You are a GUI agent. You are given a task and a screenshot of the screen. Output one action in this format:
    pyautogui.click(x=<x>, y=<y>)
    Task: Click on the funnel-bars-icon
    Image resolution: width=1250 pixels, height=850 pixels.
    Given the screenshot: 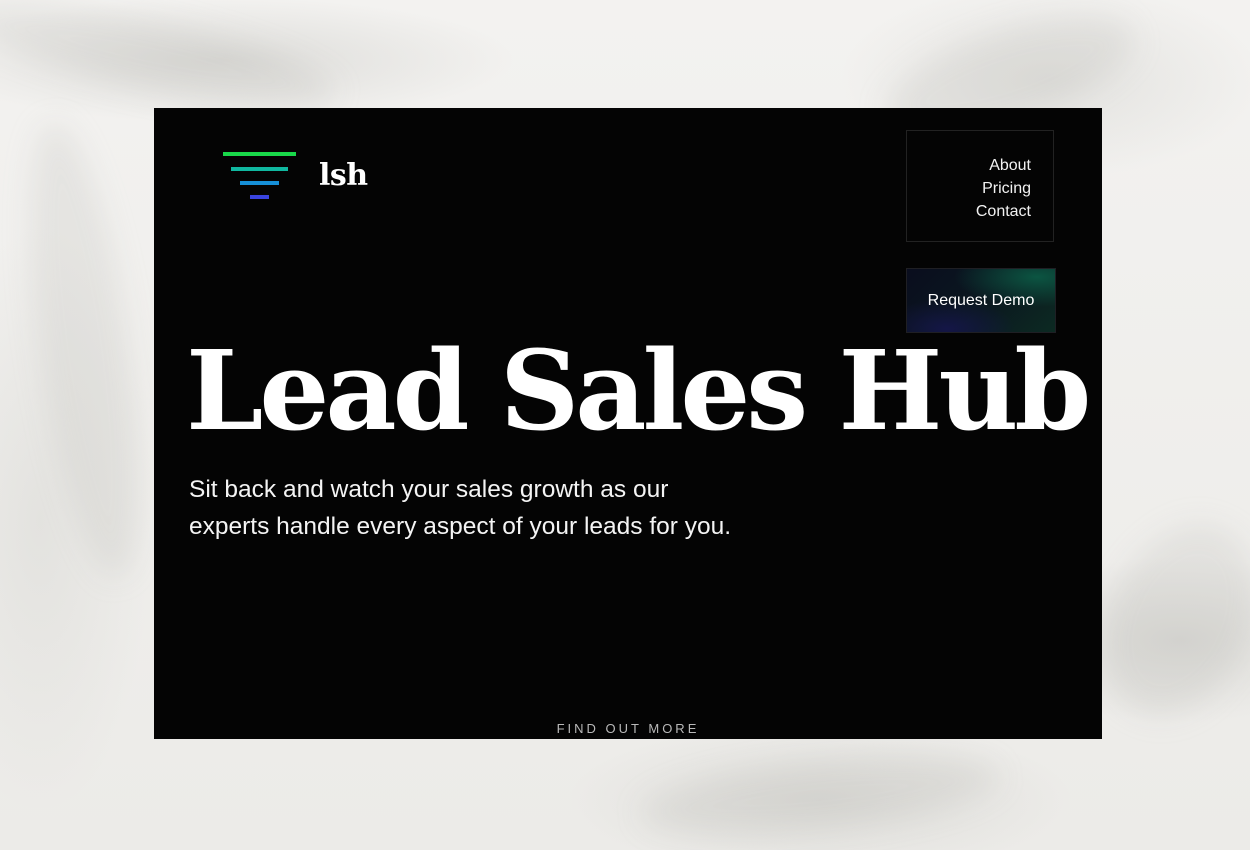 What is the action you would take?
    pyautogui.click(x=262, y=177)
    